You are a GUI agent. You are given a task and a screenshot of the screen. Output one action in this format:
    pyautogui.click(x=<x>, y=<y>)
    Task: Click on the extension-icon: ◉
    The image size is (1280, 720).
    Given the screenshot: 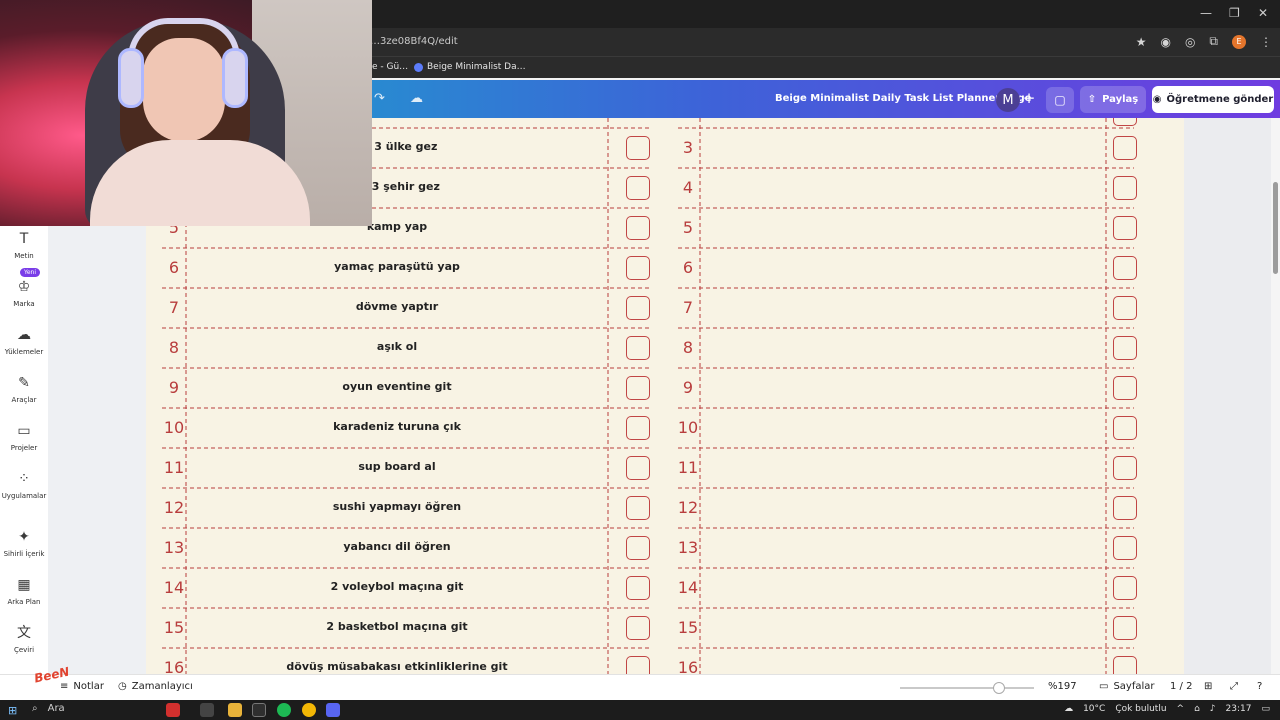 What is the action you would take?
    pyautogui.click(x=1165, y=42)
    